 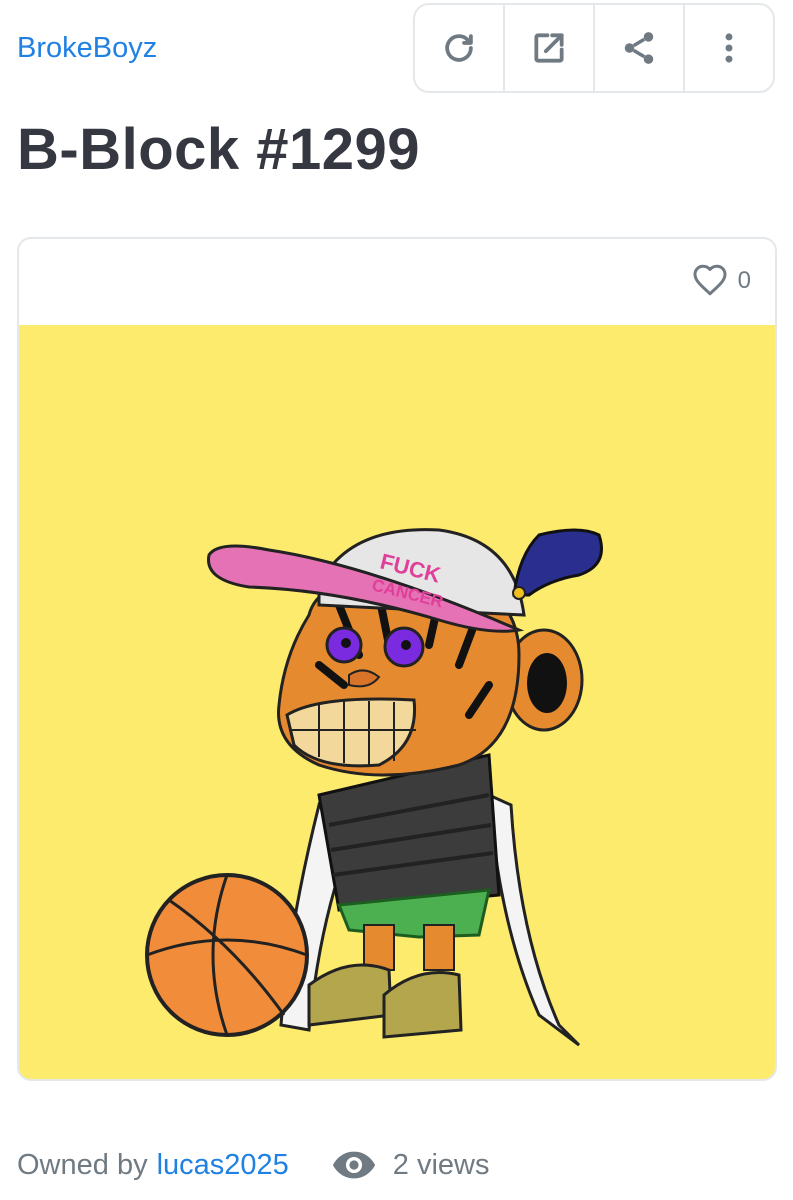 I want to click on more-options-button, so click(x=729, y=48).